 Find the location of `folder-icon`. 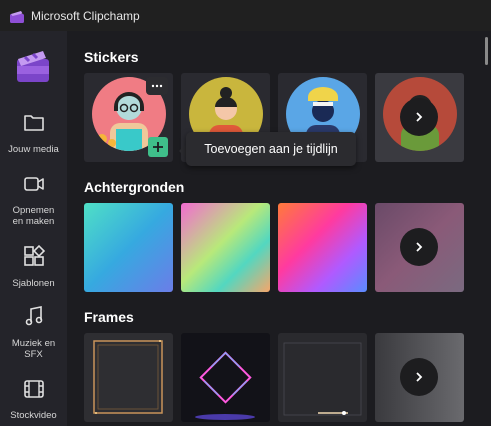

folder-icon is located at coordinates (34, 125).